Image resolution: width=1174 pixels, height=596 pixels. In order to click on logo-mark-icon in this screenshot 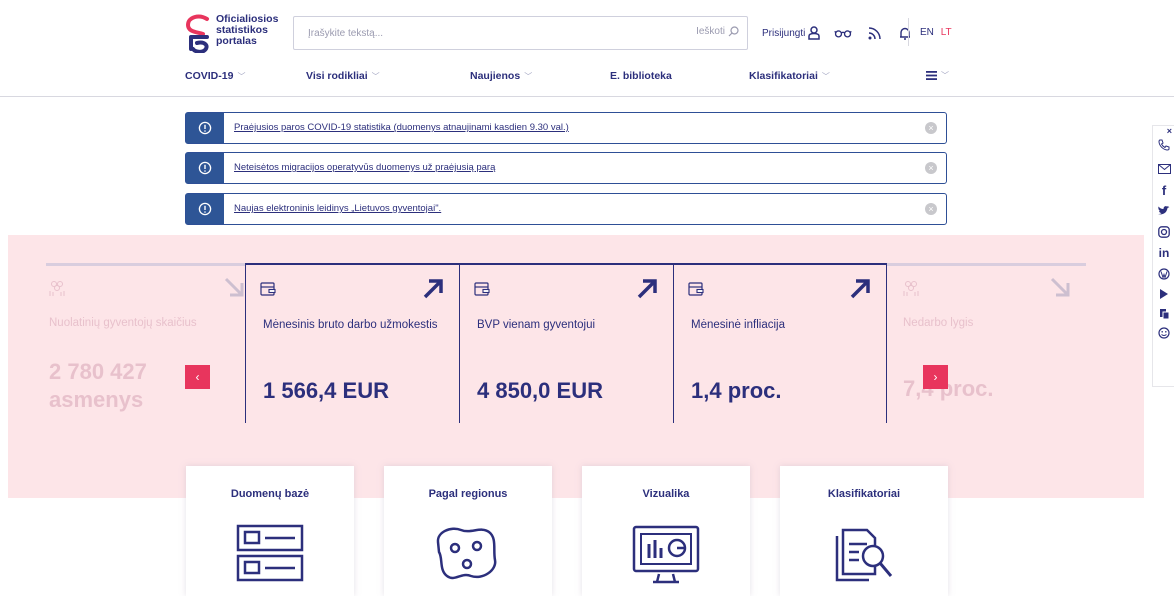, I will do `click(197, 33)`.